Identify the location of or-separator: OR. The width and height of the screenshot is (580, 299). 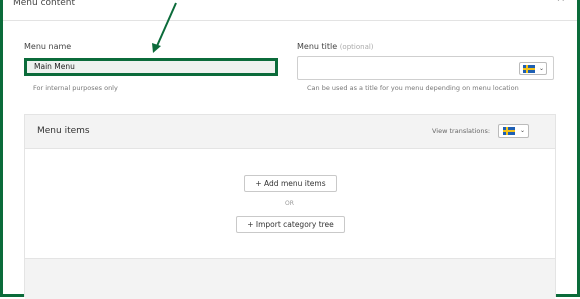
(289, 203).